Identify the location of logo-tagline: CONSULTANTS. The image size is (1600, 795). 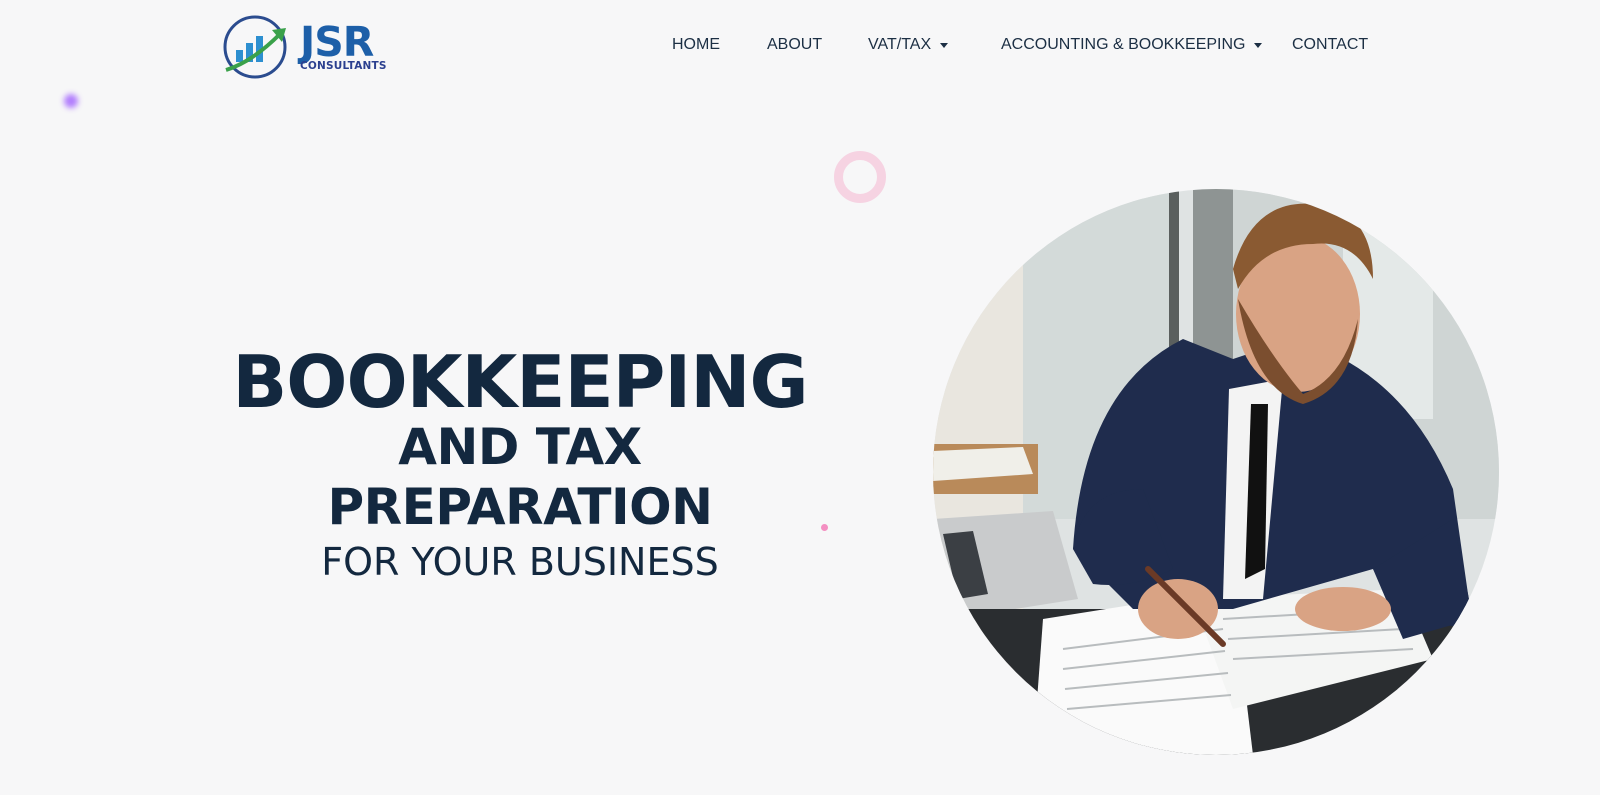
(343, 66).